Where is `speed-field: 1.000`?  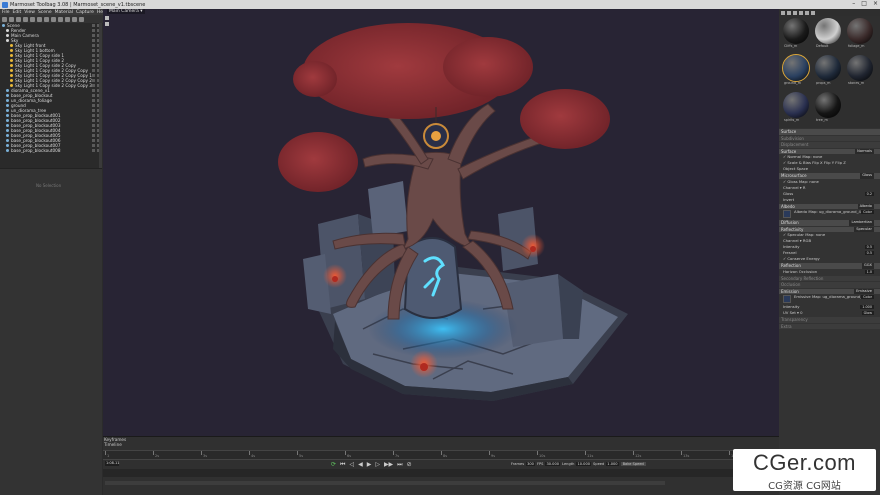 speed-field: 1.000 is located at coordinates (612, 464).